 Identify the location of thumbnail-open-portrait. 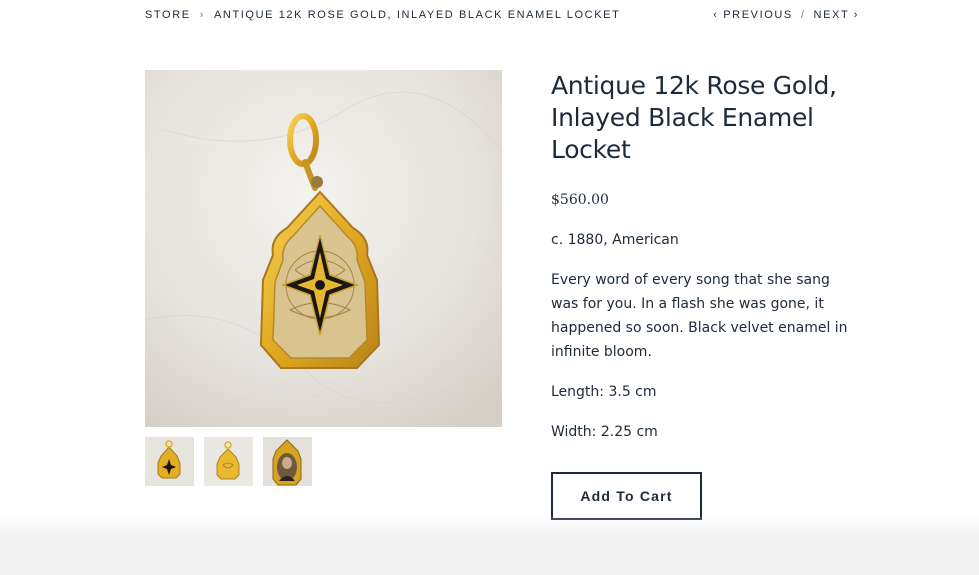
(287, 461).